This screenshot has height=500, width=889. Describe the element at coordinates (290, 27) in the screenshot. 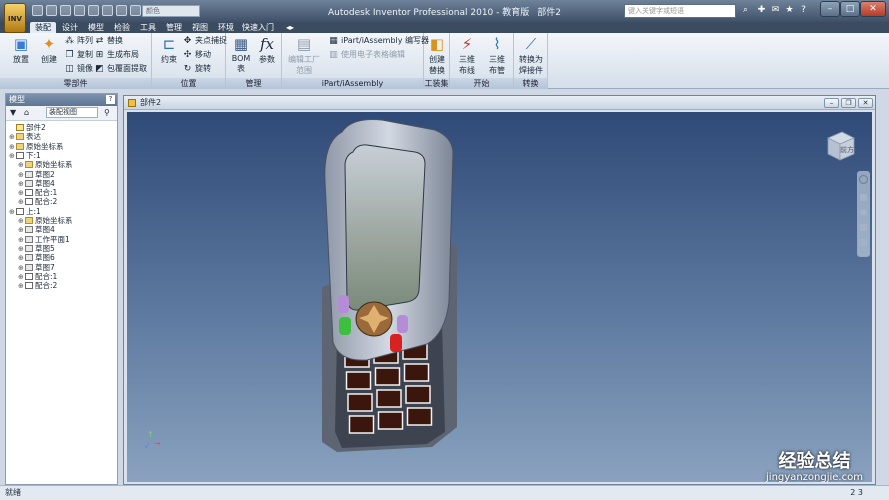

I see `ribbon-toggle-icon: ◂▸` at that location.